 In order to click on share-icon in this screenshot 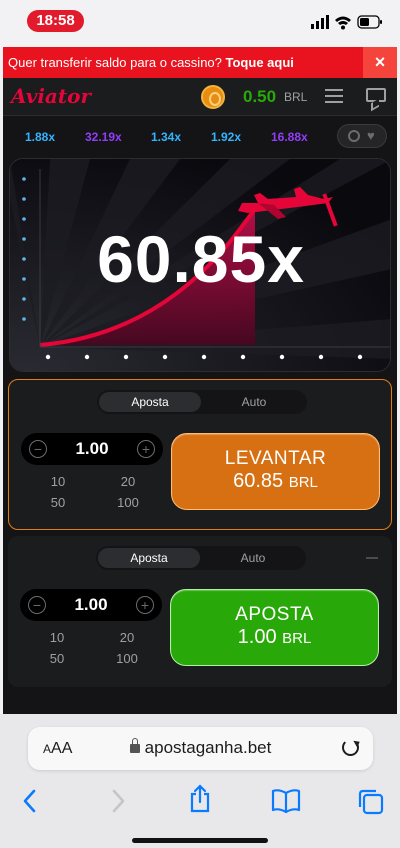, I will do `click(200, 799)`.